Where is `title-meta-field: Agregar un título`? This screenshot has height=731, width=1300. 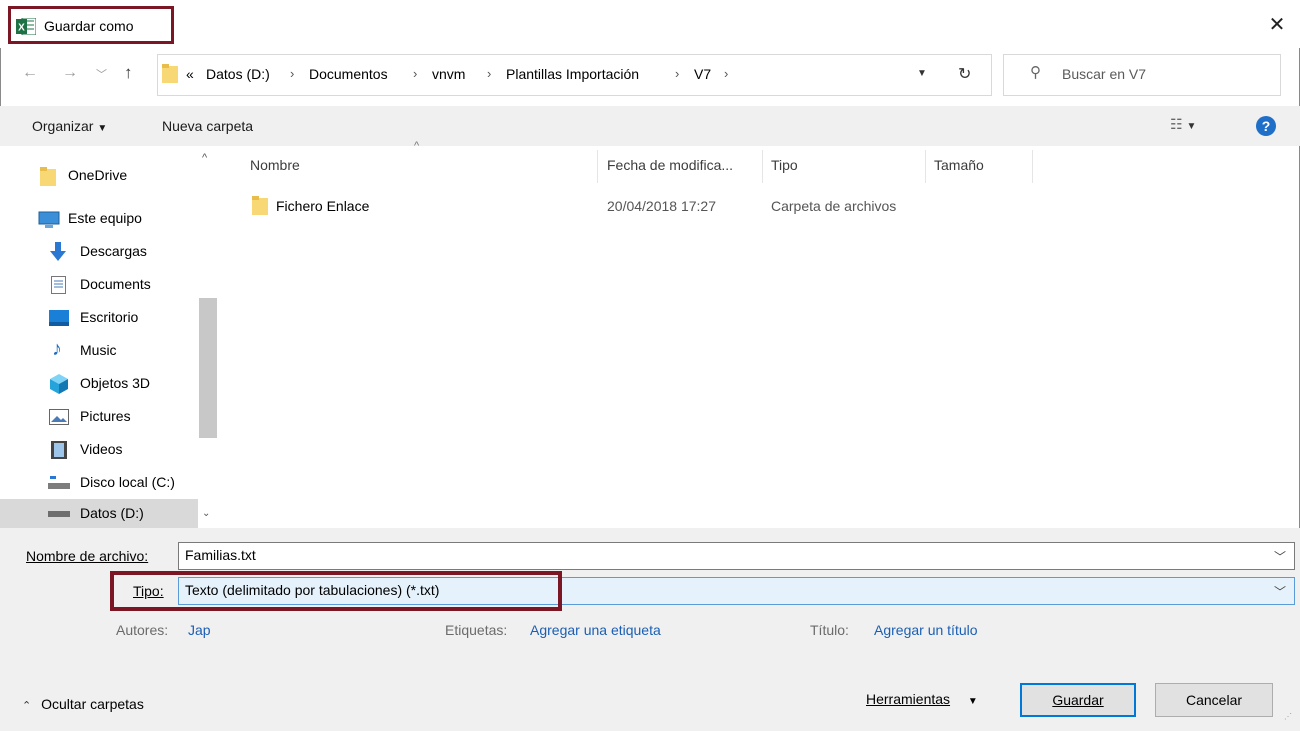 title-meta-field: Agregar un título is located at coordinates (926, 630).